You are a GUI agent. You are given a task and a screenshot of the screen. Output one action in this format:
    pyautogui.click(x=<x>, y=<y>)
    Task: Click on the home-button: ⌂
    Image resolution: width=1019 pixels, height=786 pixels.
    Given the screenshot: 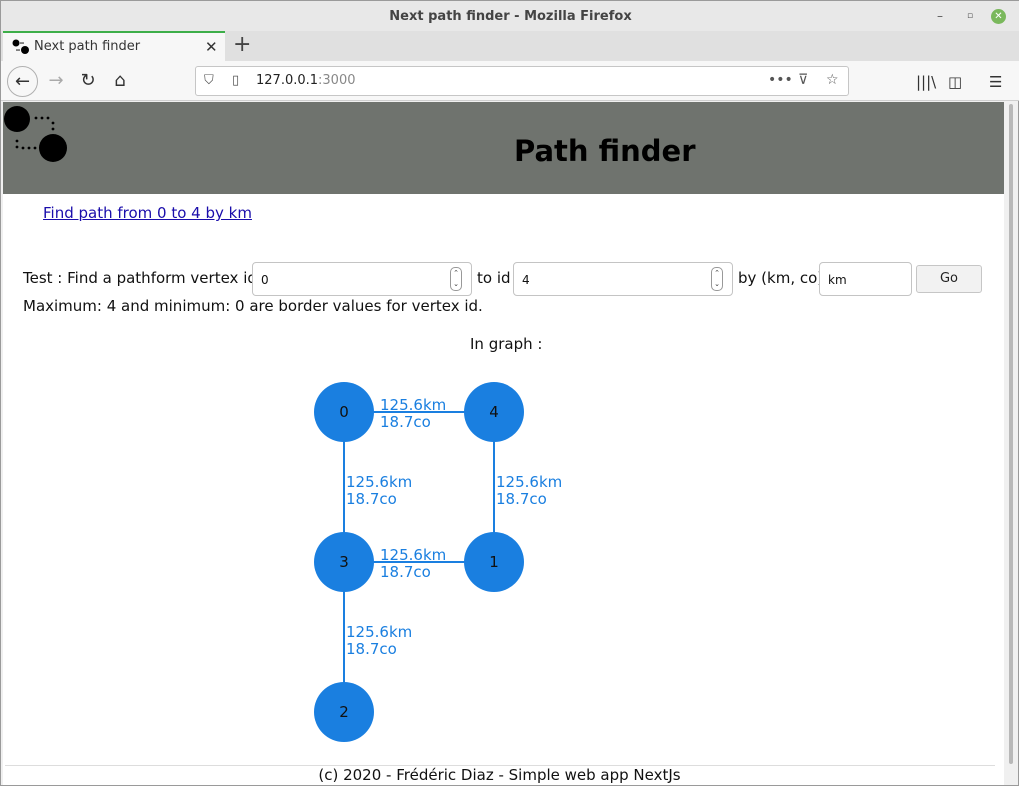 What is the action you would take?
    pyautogui.click(x=120, y=81)
    